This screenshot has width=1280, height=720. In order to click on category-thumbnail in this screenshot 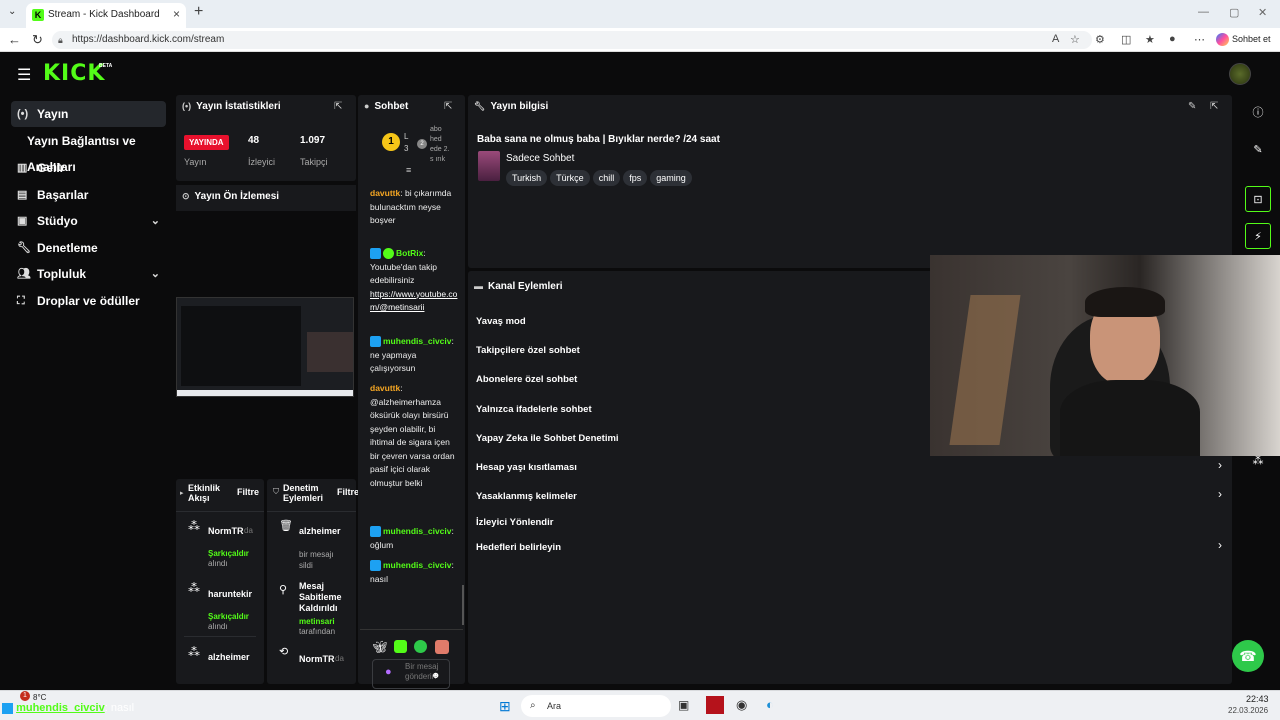, I will do `click(489, 166)`.